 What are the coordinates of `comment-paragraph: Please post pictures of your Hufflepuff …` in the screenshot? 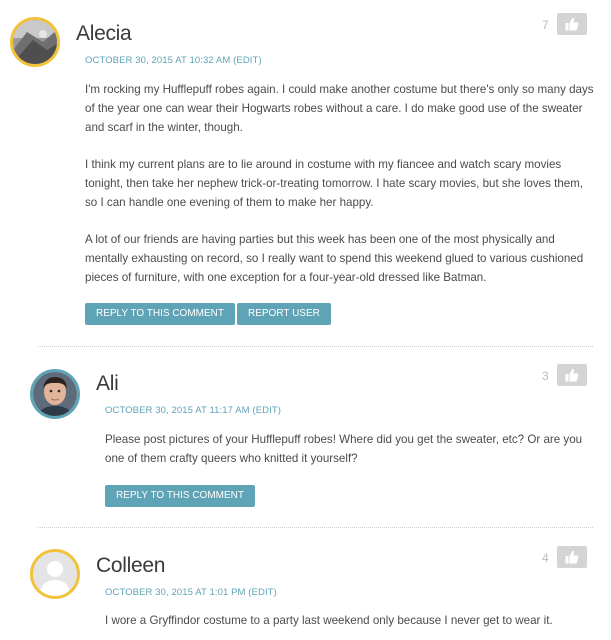 It's located at (344, 449).